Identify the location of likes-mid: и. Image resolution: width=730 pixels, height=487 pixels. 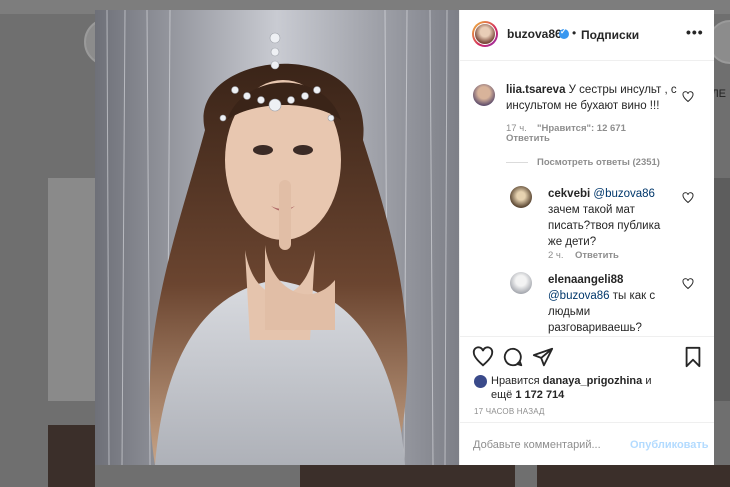
(648, 381).